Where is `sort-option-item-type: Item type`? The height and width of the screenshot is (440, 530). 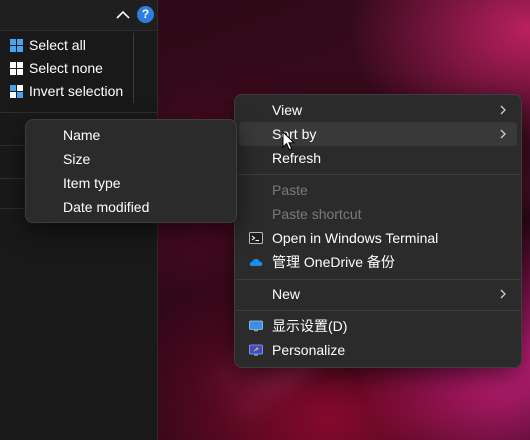
sort-option-item-type: Item type is located at coordinates (131, 183).